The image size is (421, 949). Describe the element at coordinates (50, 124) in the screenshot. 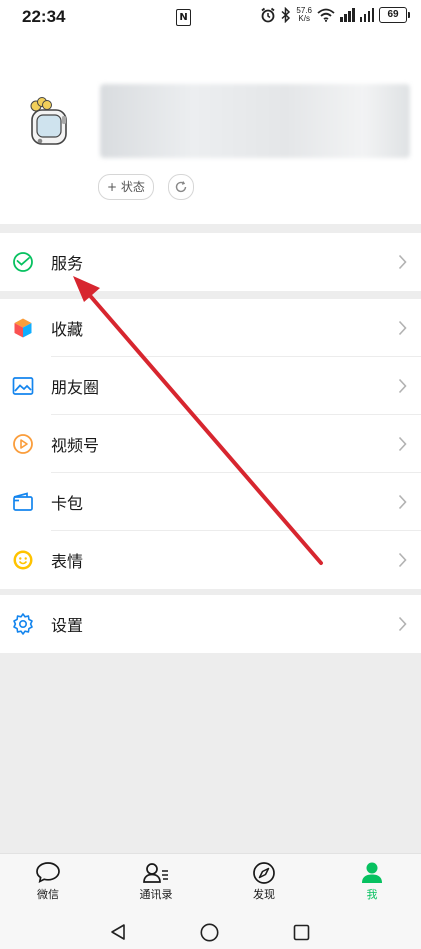

I see `avatar` at that location.